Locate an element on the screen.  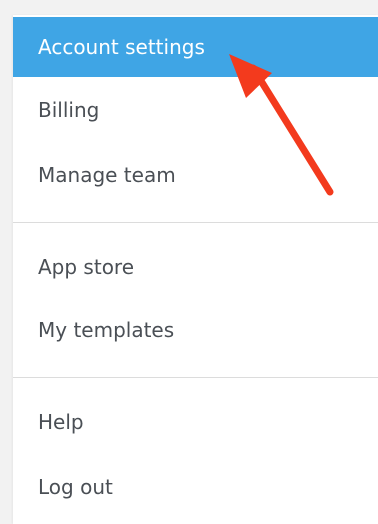
menu-item-label: My templates is located at coordinates (106, 330).